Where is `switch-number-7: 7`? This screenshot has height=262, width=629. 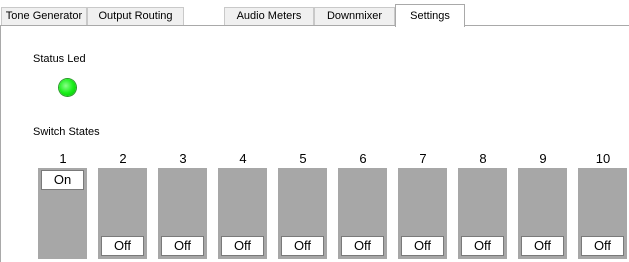 switch-number-7: 7 is located at coordinates (423, 158).